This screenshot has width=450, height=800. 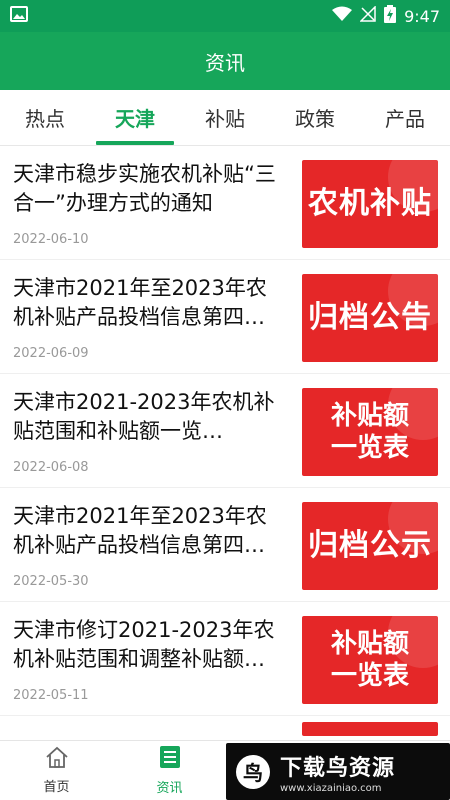 I want to click on tab-subsidy: 补贴, so click(x=225, y=117).